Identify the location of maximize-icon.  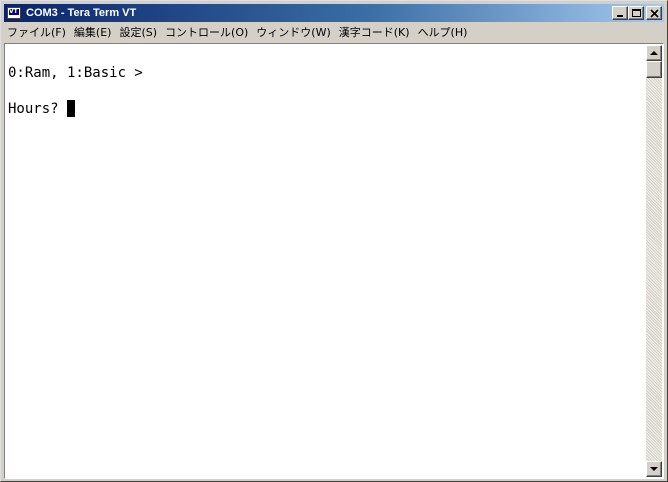
(636, 13).